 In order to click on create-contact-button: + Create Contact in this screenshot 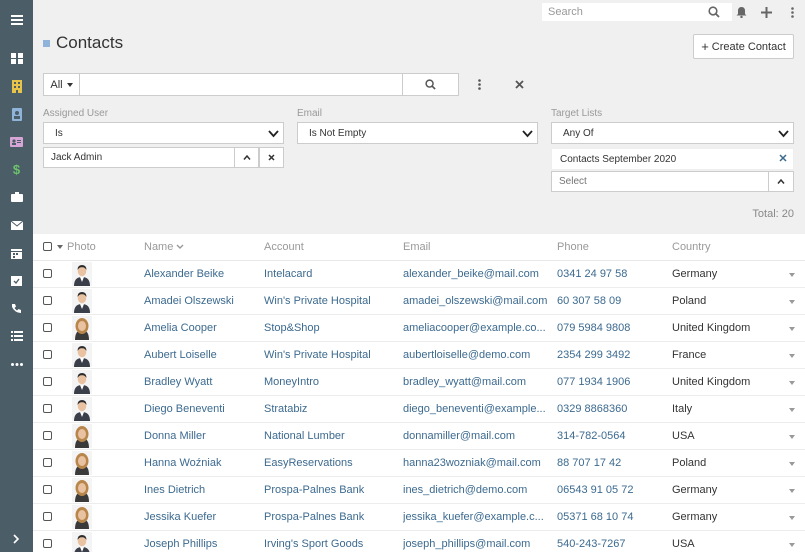, I will do `click(743, 46)`.